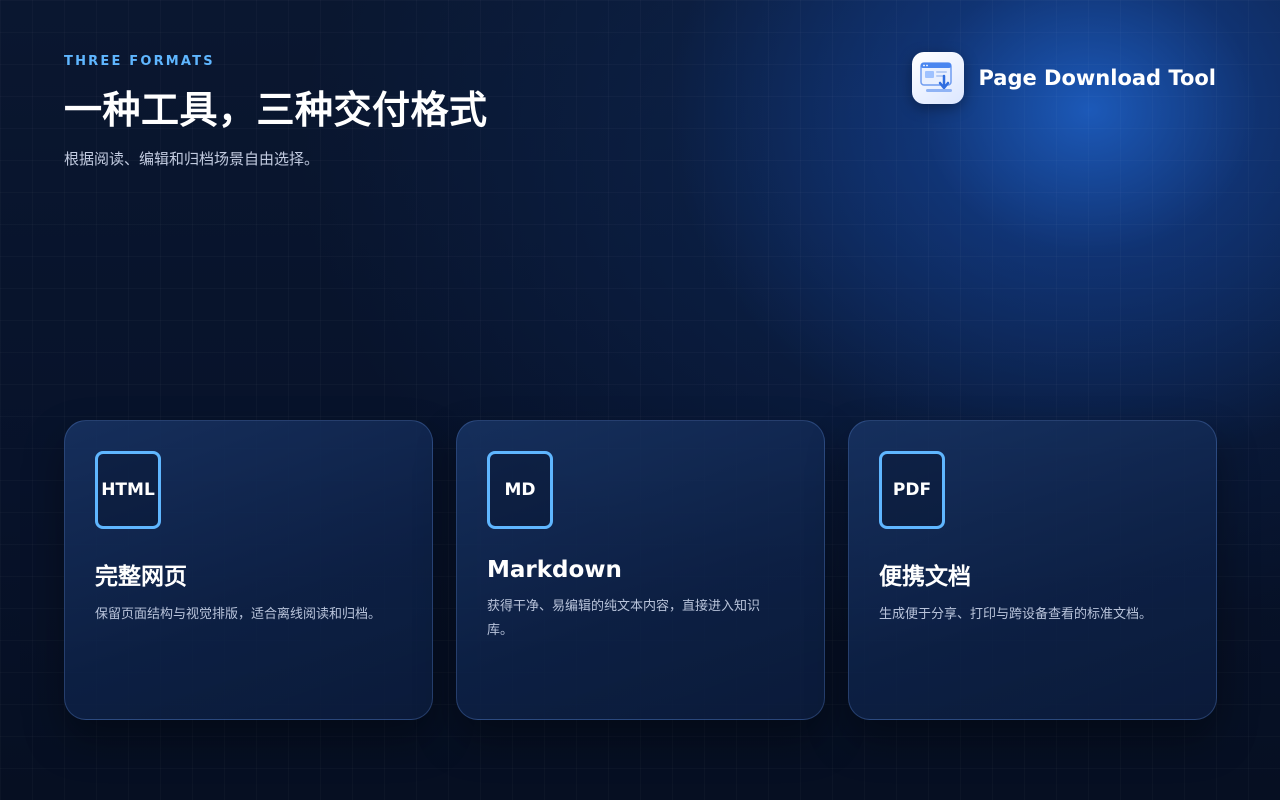 The width and height of the screenshot is (1280, 800). I want to click on eyebrow-label: THREE FORMATS, so click(139, 61).